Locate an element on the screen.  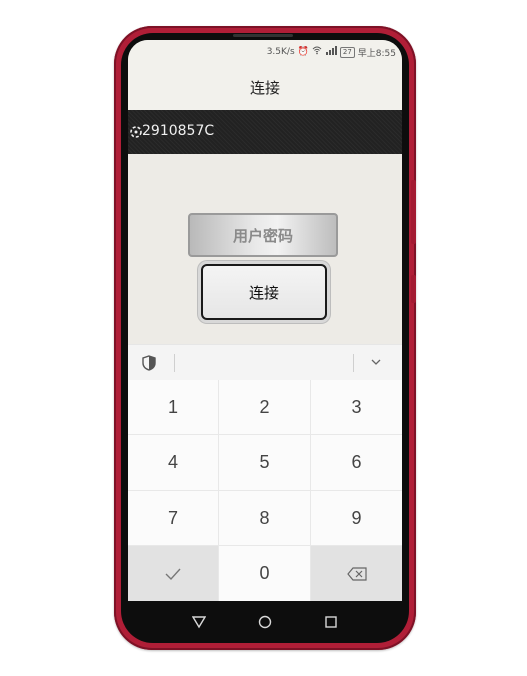
signal-icon is located at coordinates (331, 52).